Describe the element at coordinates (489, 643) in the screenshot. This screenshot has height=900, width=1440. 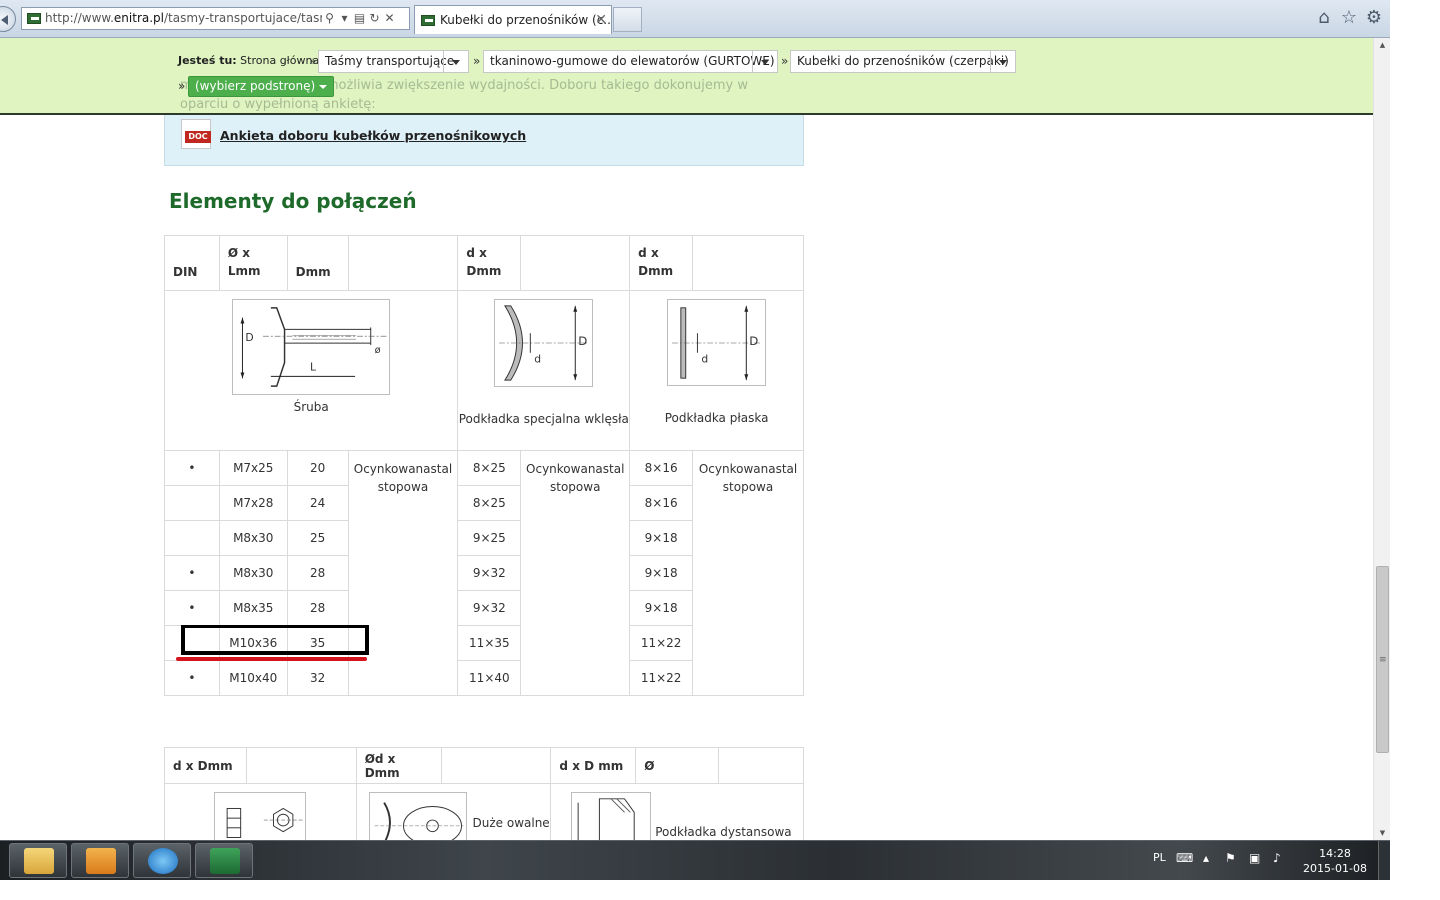
I see `washer1-cell: 11×35` at that location.